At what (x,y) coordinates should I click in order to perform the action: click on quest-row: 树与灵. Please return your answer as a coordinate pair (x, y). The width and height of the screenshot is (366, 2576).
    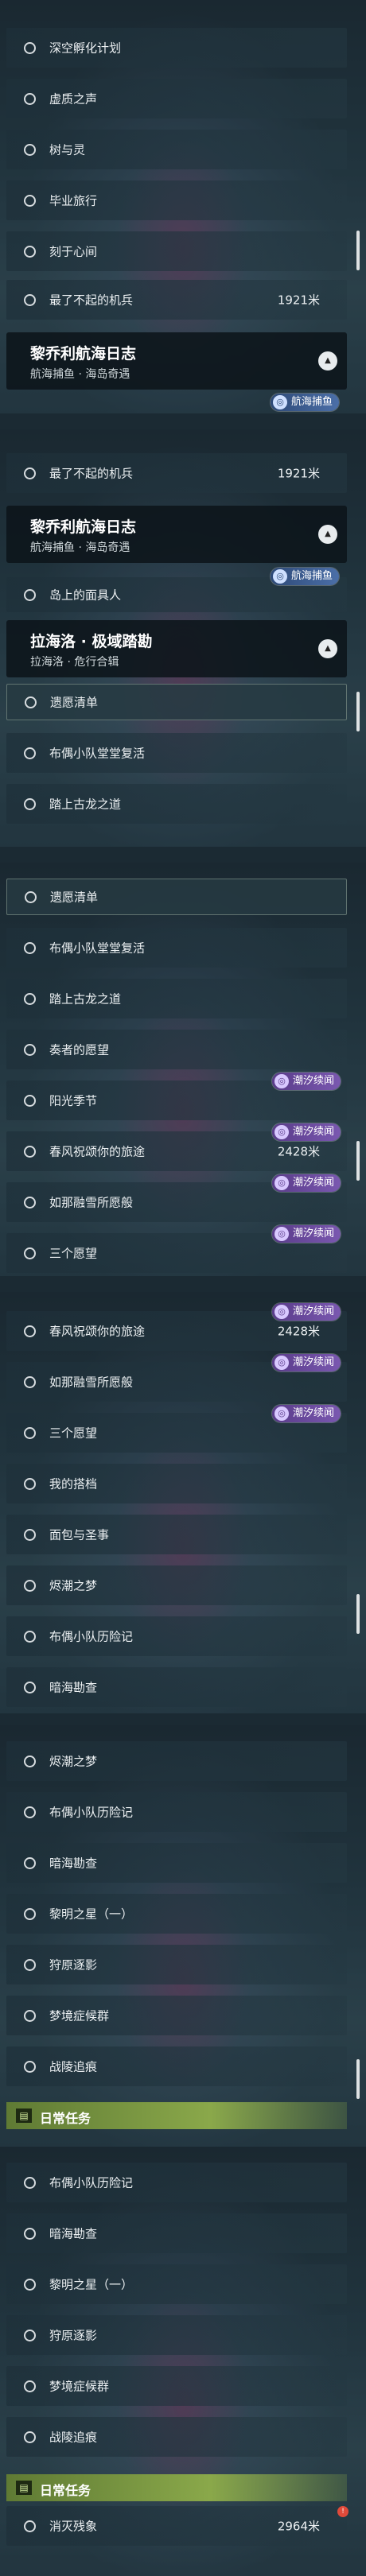
    Looking at the image, I should click on (176, 150).